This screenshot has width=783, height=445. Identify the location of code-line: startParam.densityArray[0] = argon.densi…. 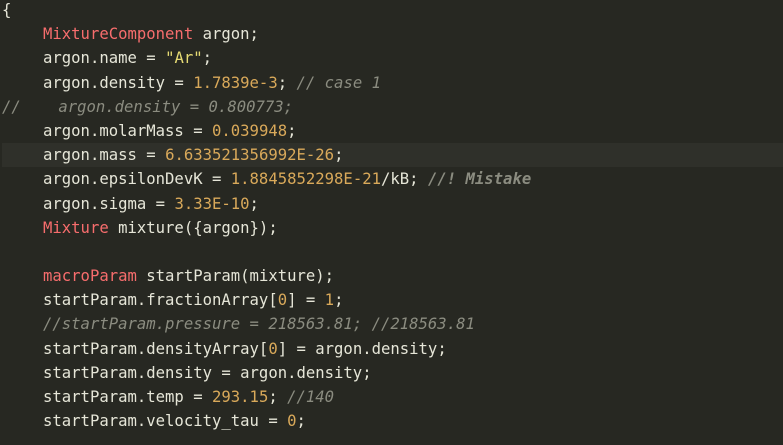
(392, 349).